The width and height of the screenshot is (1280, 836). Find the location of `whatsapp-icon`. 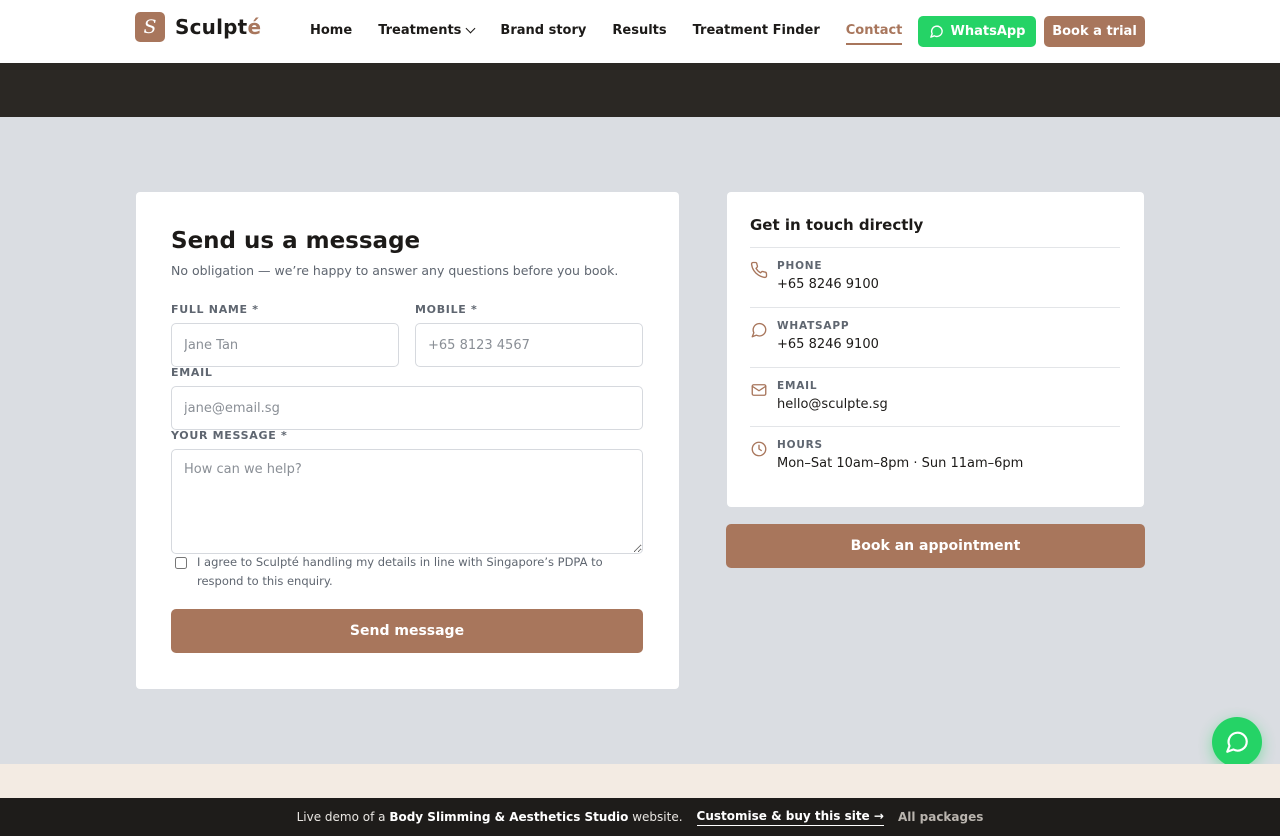

whatsapp-icon is located at coordinates (936, 31).